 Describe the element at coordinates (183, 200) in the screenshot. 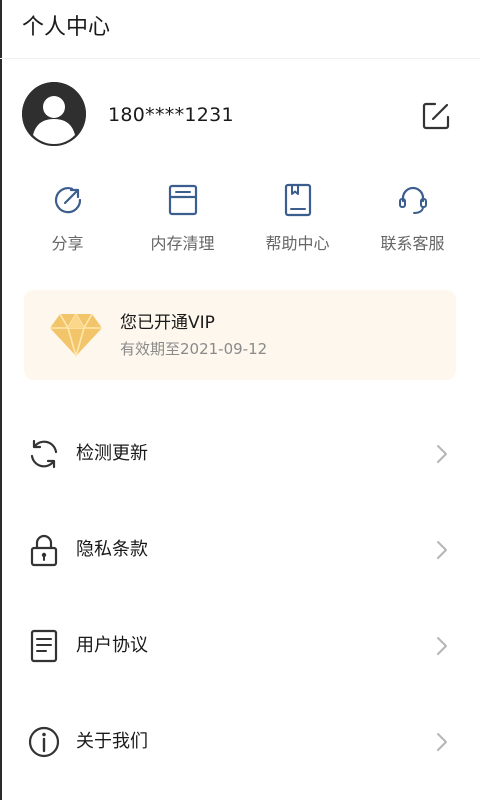

I see `storage-clean-icon` at that location.